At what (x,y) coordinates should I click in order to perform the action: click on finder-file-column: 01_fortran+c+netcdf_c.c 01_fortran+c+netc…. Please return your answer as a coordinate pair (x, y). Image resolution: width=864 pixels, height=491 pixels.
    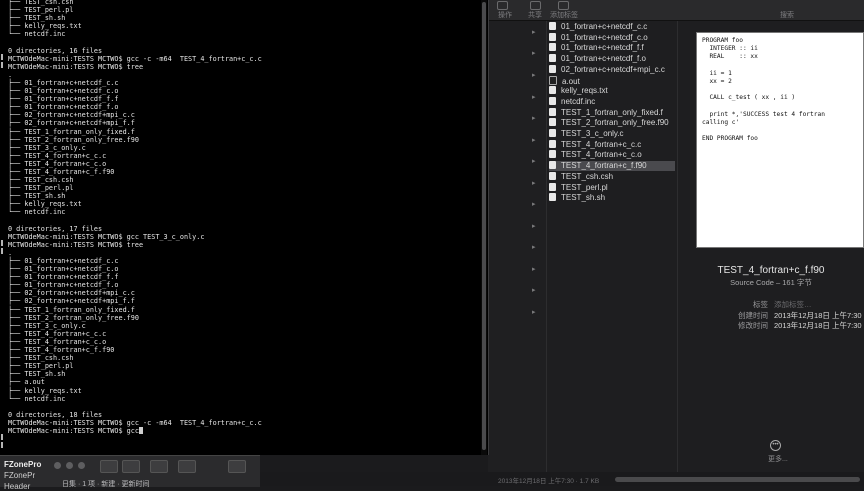
    Looking at the image, I should click on (612, 253).